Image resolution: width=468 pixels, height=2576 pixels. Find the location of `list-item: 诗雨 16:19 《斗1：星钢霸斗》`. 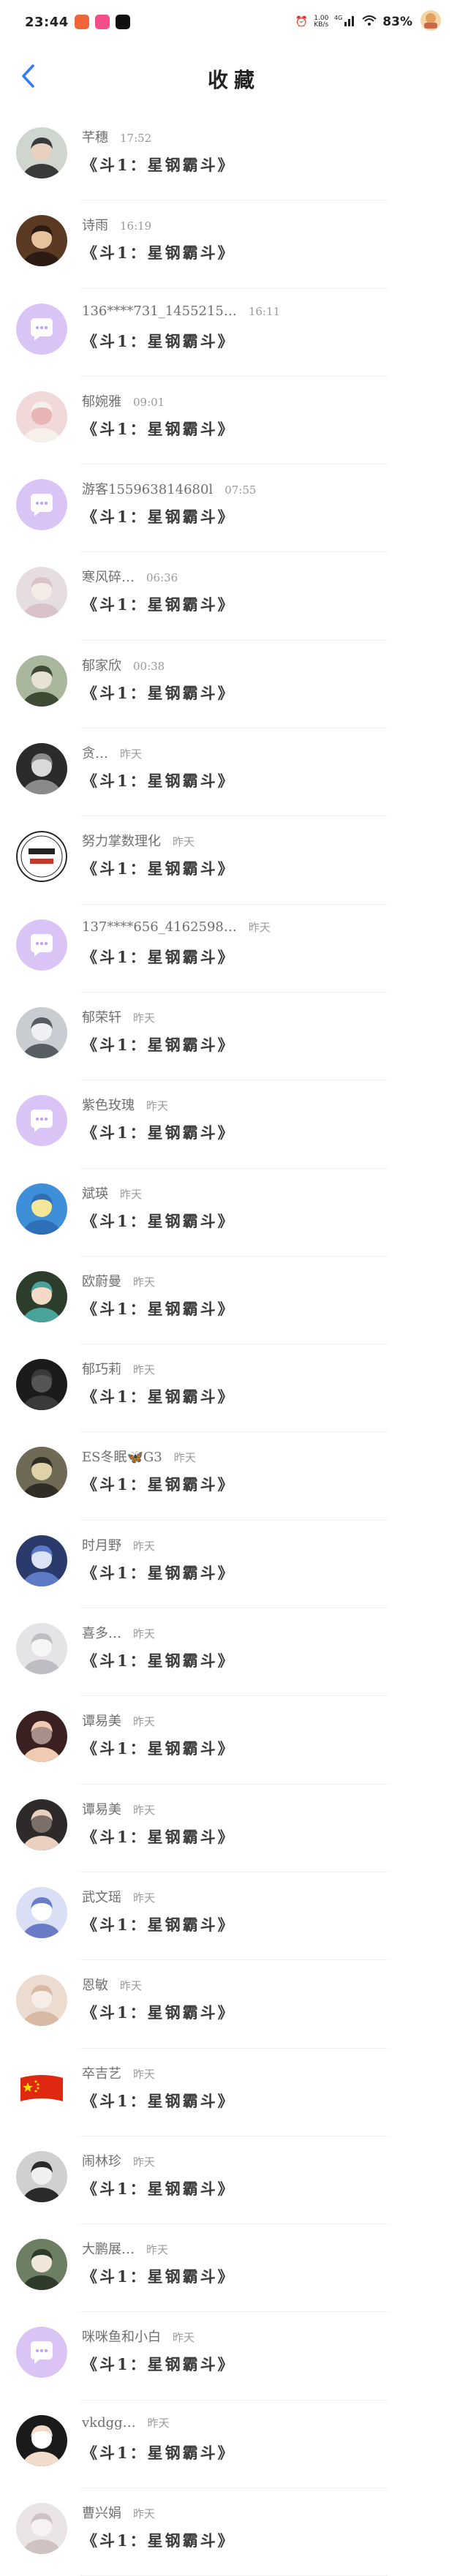

list-item: 诗雨 16:19 《斗1：星钢霸斗》 is located at coordinates (234, 244).